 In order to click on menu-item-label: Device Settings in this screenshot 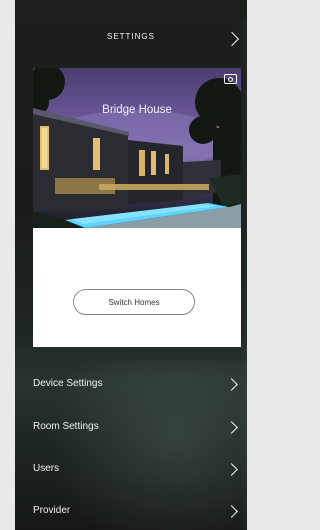, I will do `click(68, 383)`.